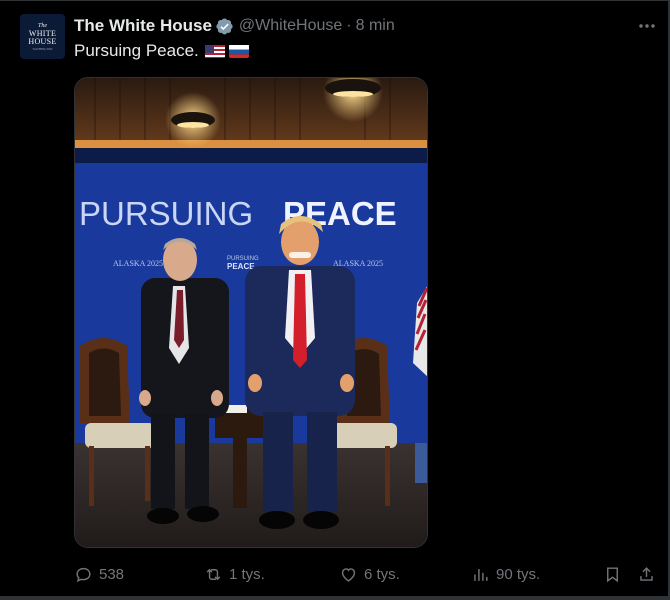 This screenshot has width=670, height=600. I want to click on avatar-text-the: The, so click(42, 25).